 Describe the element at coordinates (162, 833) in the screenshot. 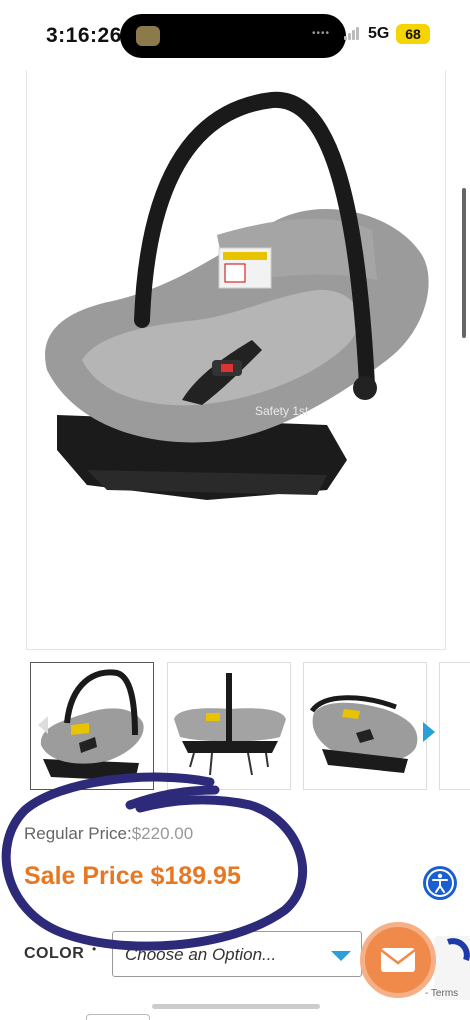

I see `regular-price-value: $220.00` at that location.